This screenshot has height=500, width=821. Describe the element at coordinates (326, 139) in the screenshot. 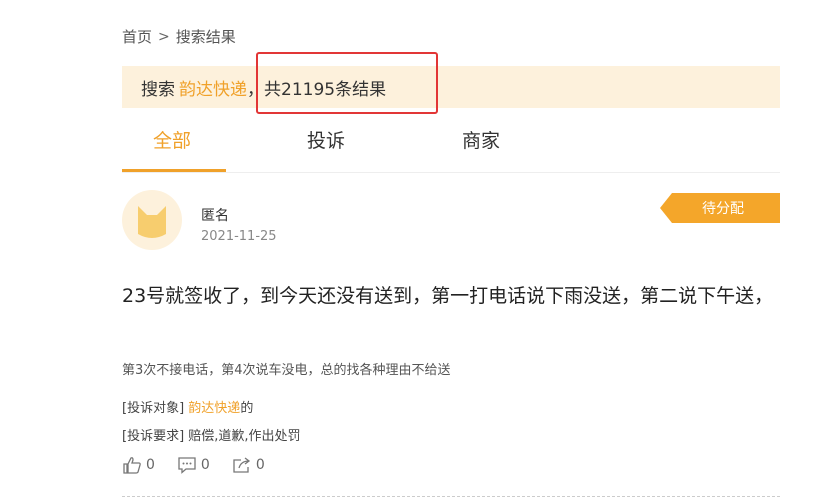

I see `tab-complaints: 投诉` at that location.